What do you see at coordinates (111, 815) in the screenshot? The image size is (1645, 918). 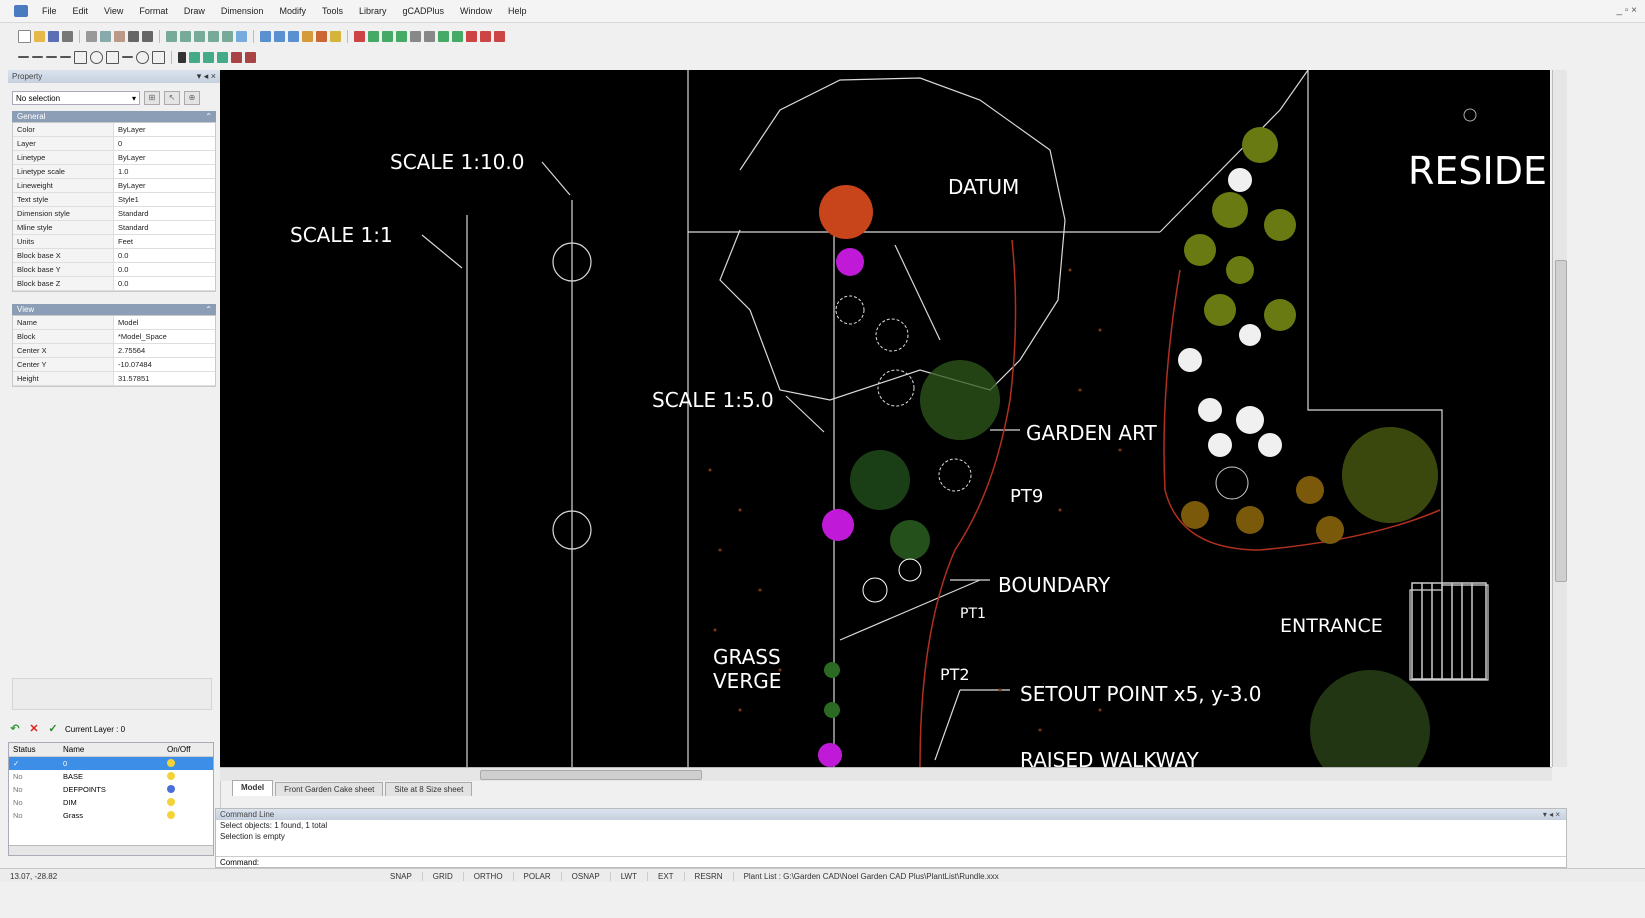 I see `layer-row: No Grass` at bounding box center [111, 815].